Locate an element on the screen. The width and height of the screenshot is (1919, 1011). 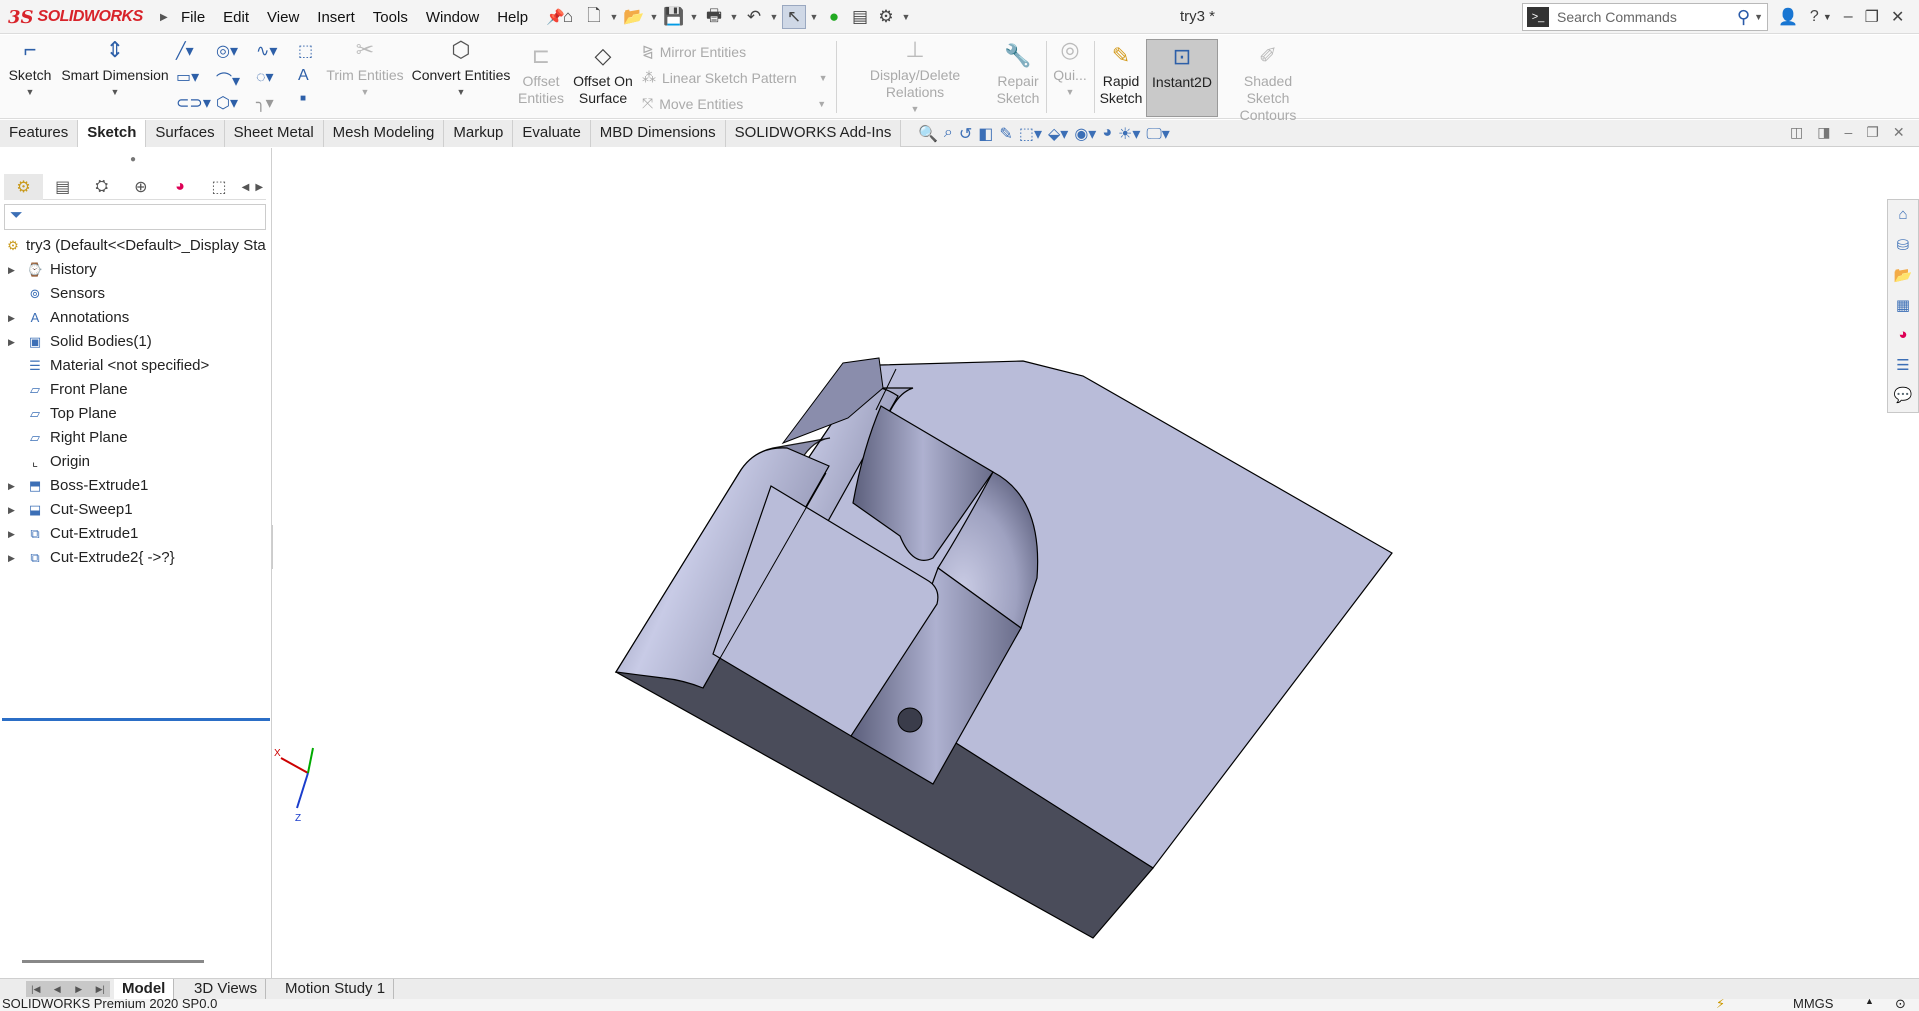
panel-grip-icon: ● is located at coordinates (133, 159).